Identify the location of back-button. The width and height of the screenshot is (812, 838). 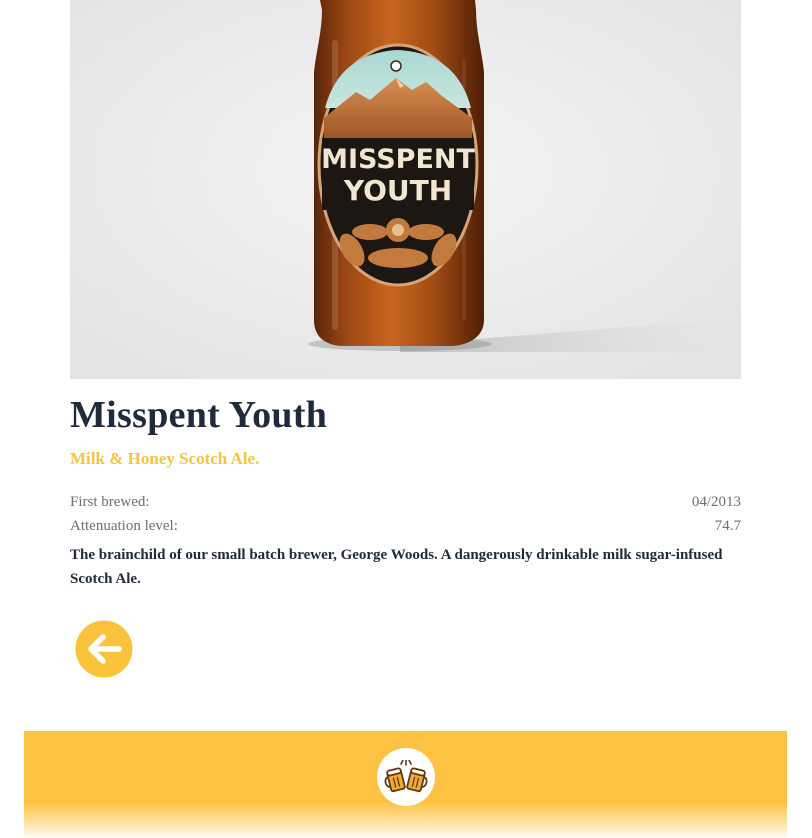
(105, 650).